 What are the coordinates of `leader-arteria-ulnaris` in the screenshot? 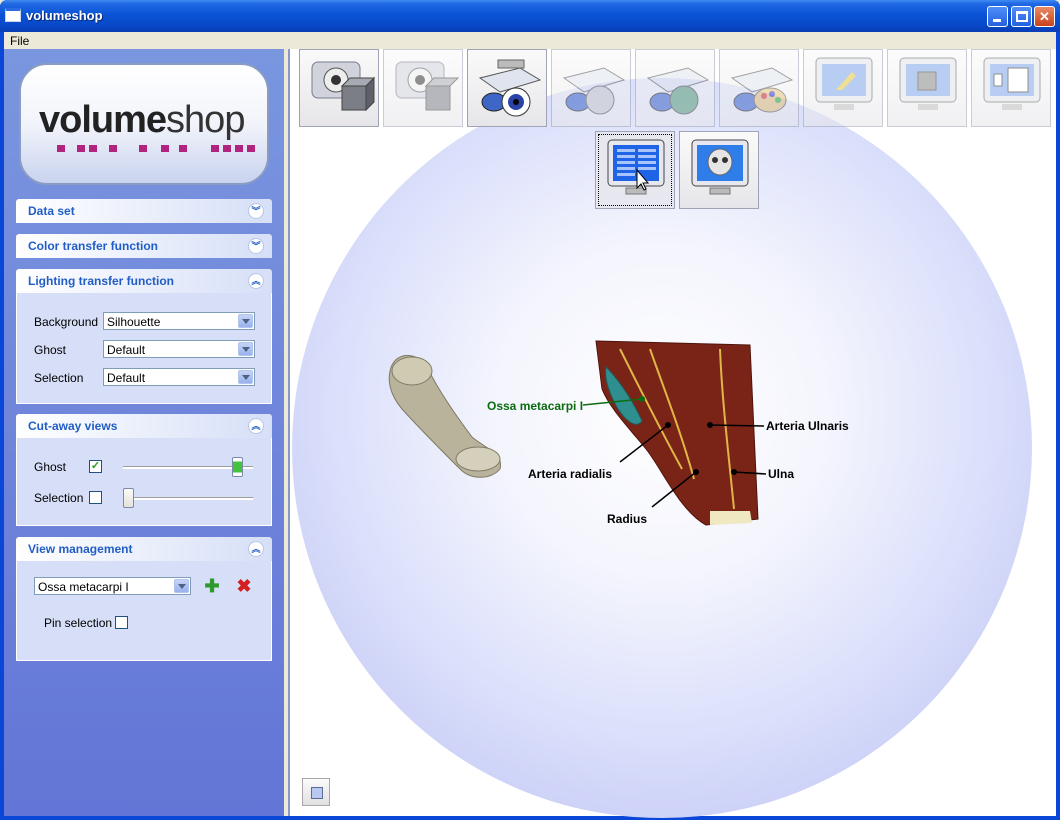 It's located at (737, 425).